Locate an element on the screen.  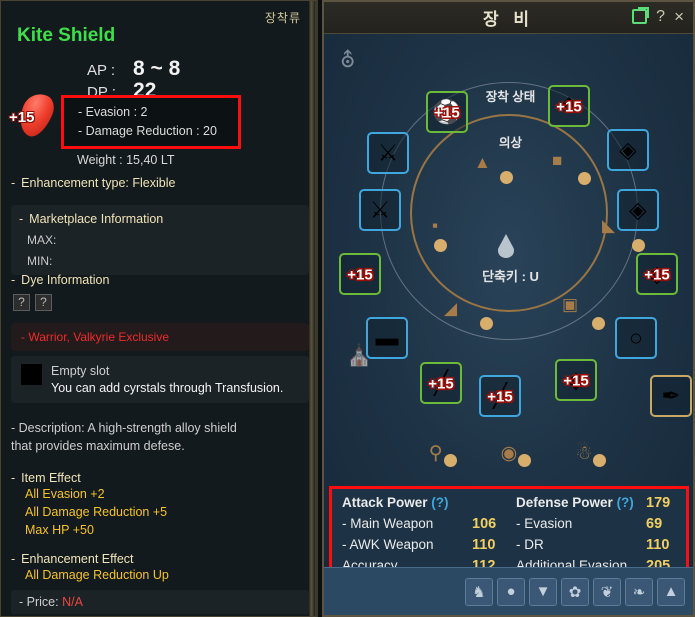
marketplace-section: - Marketplace Information MAX: MIN: is located at coordinates (160, 240).